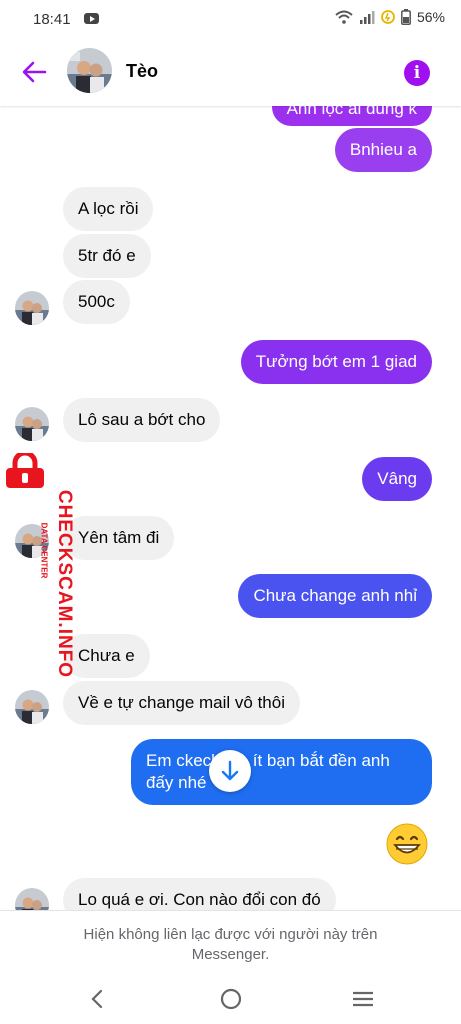  I want to click on status-time: 18:41, so click(52, 19).